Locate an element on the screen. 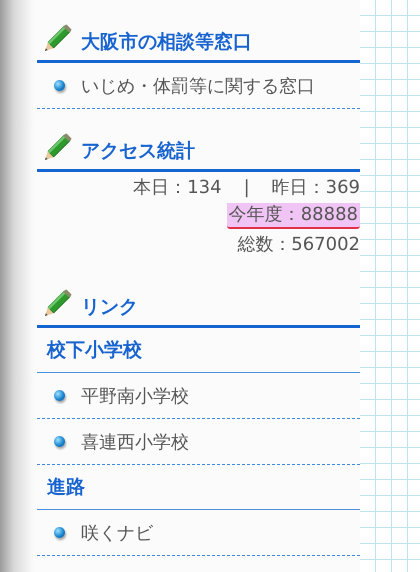 The width and height of the screenshot is (420, 572). section-heading: アクセス統計 is located at coordinates (138, 151).